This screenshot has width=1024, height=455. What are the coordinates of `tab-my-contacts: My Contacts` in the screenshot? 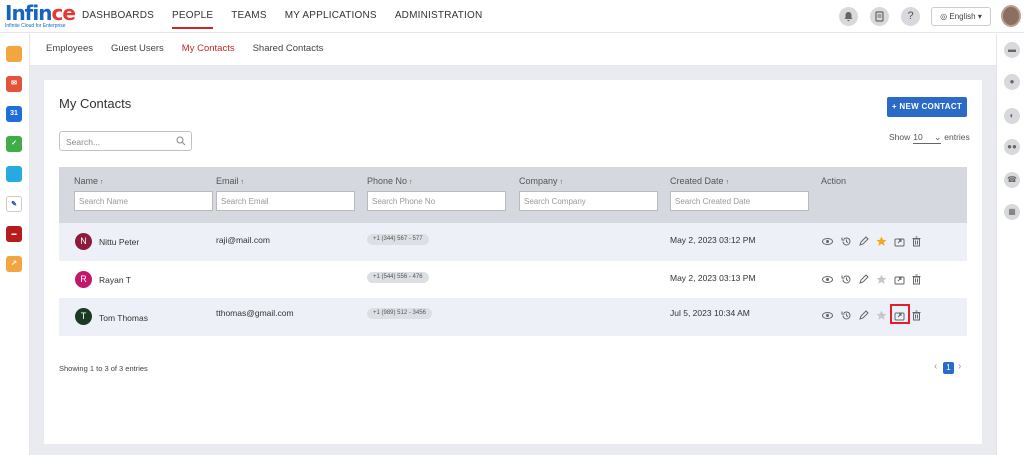 It's located at (208, 49).